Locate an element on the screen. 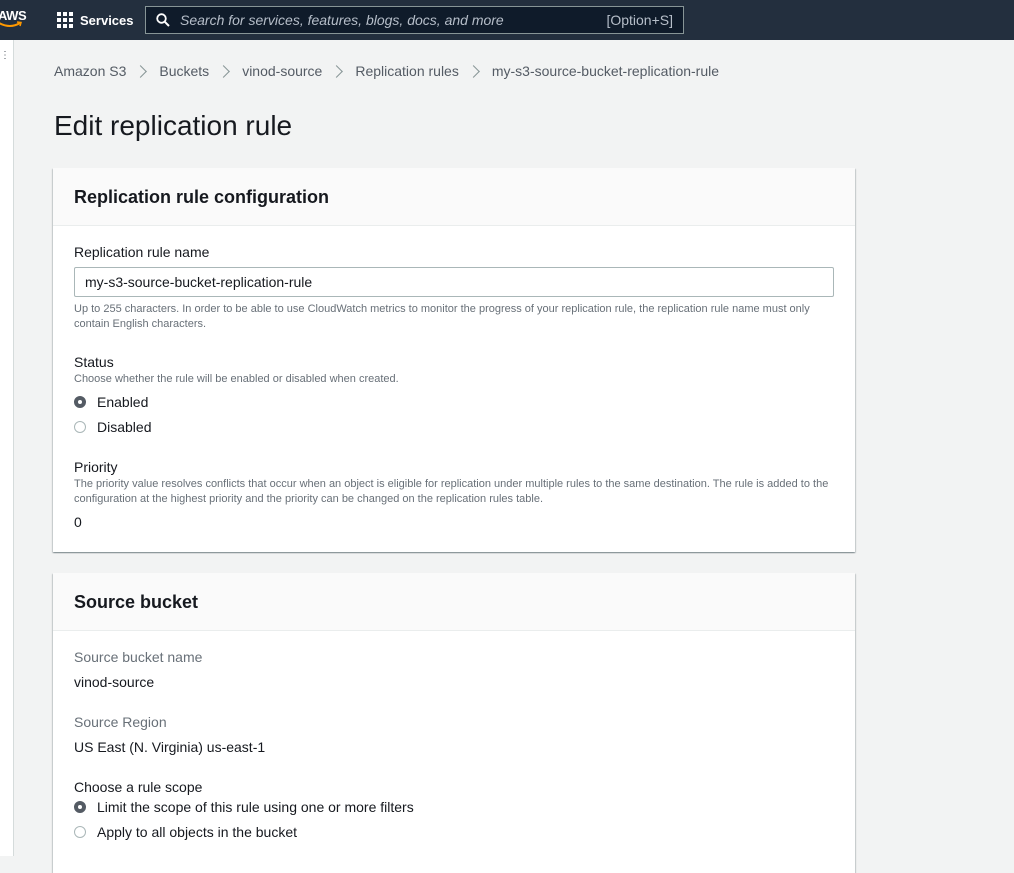 The height and width of the screenshot is (873, 1014). status-option-label: Enabled is located at coordinates (123, 402).